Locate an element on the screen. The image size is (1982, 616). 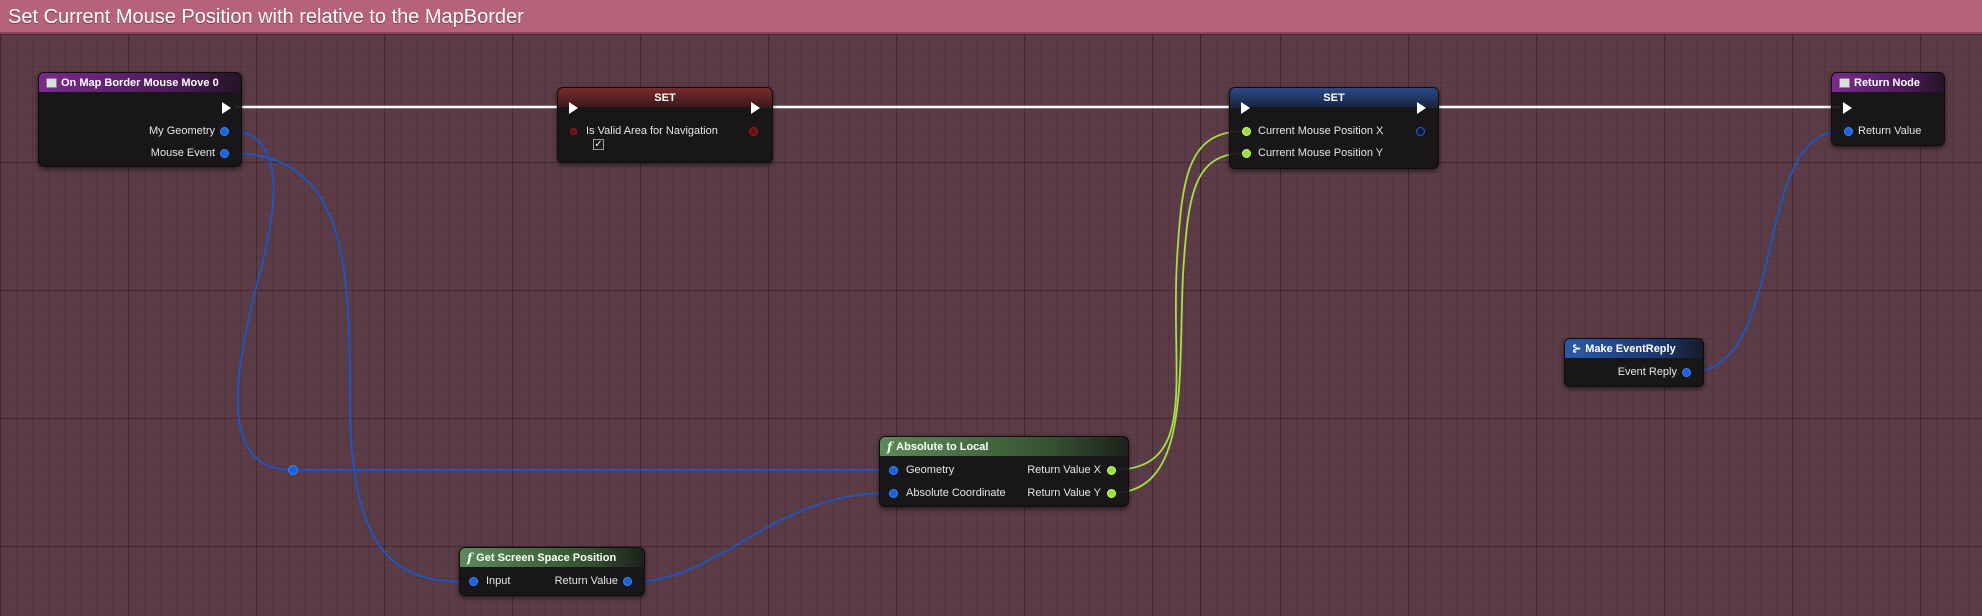
event-reply-wire is located at coordinates (1766, 251).